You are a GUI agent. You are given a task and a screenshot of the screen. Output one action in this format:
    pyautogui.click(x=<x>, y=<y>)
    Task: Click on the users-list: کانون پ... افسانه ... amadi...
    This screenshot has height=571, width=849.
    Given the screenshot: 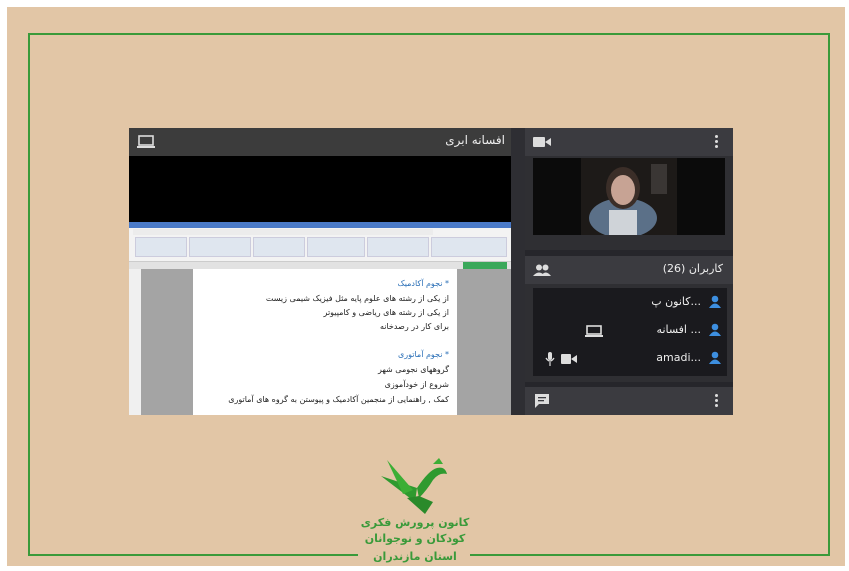 What is the action you would take?
    pyautogui.click(x=630, y=332)
    